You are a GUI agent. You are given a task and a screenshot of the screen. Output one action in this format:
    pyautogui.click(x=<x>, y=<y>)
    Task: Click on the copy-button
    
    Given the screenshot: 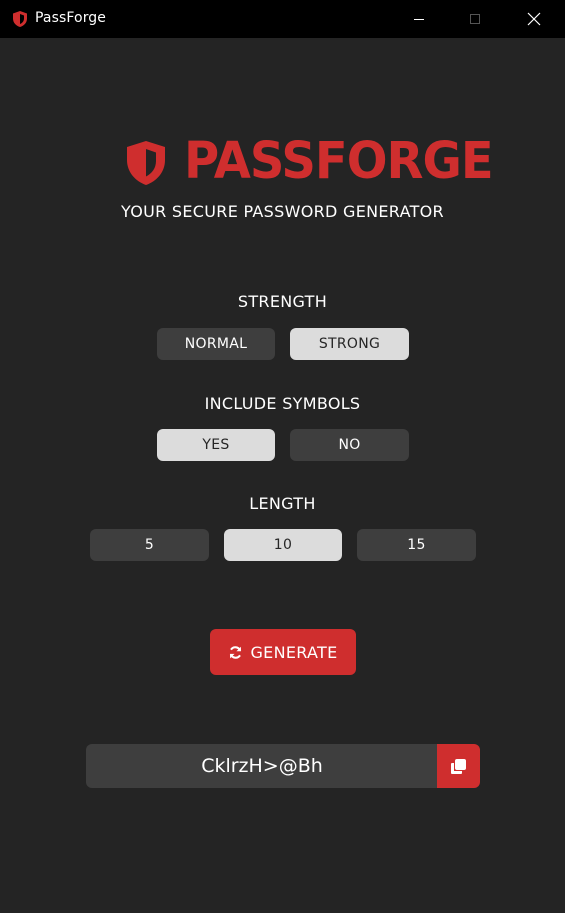 What is the action you would take?
    pyautogui.click(x=458, y=766)
    